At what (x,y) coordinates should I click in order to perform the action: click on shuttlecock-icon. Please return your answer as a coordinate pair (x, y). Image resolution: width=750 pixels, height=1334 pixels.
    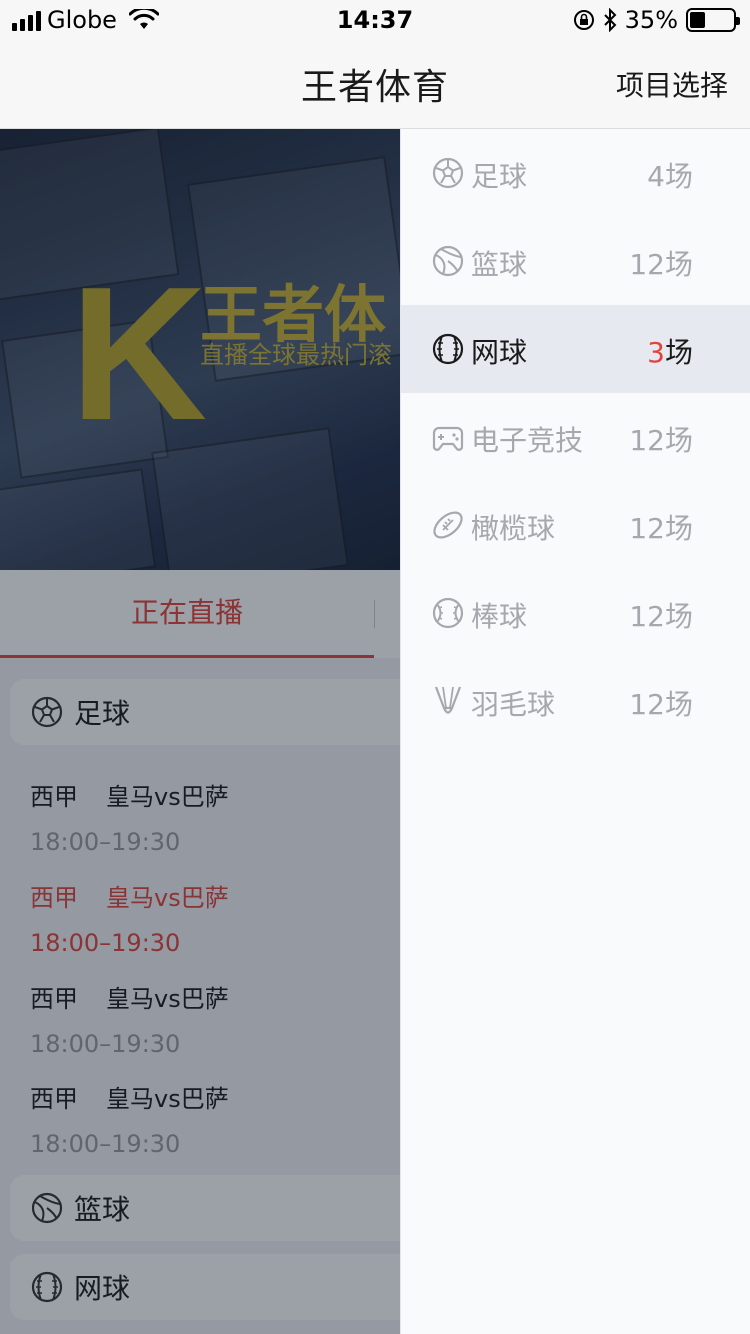
    Looking at the image, I should click on (448, 700).